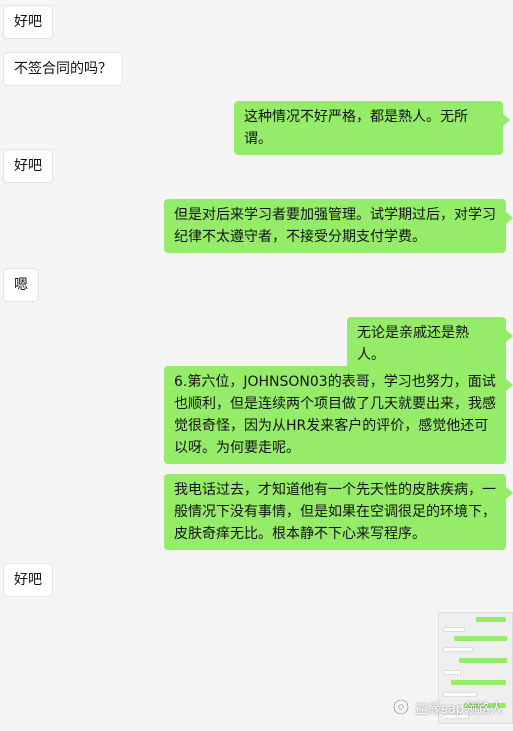  Describe the element at coordinates (459, 709) in the screenshot. I see `watermark-text: 益緣sap领路人` at that location.